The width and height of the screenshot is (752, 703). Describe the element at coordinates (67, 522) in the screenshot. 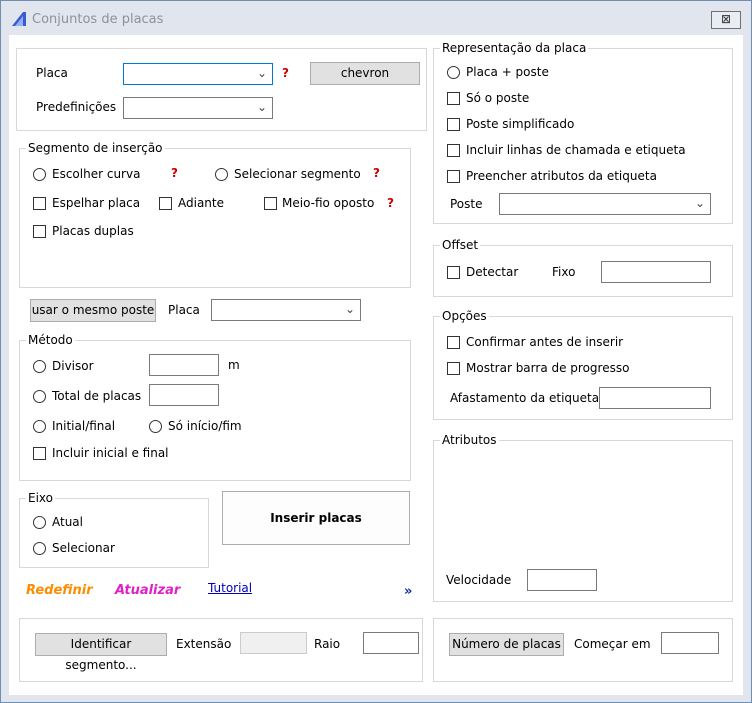

I see `atual-label: Atual` at that location.